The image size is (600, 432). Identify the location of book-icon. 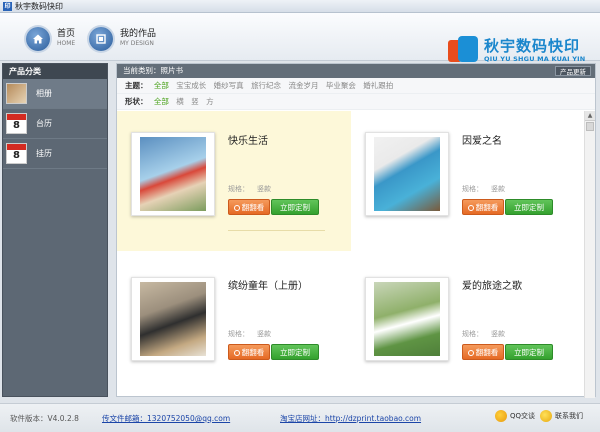
(101, 39).